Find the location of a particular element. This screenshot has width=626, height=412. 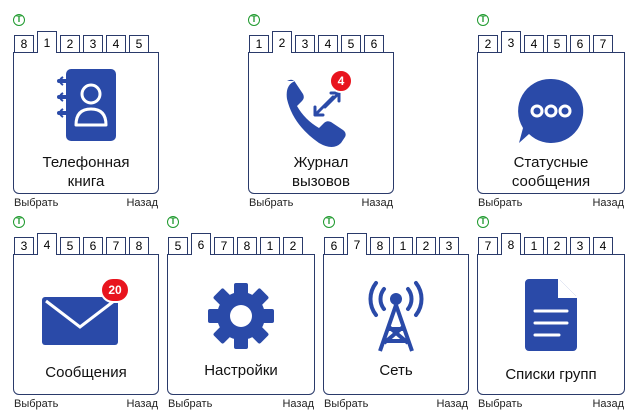

tab-strip: 5 6 7 8 1 2 is located at coordinates (237, 244).